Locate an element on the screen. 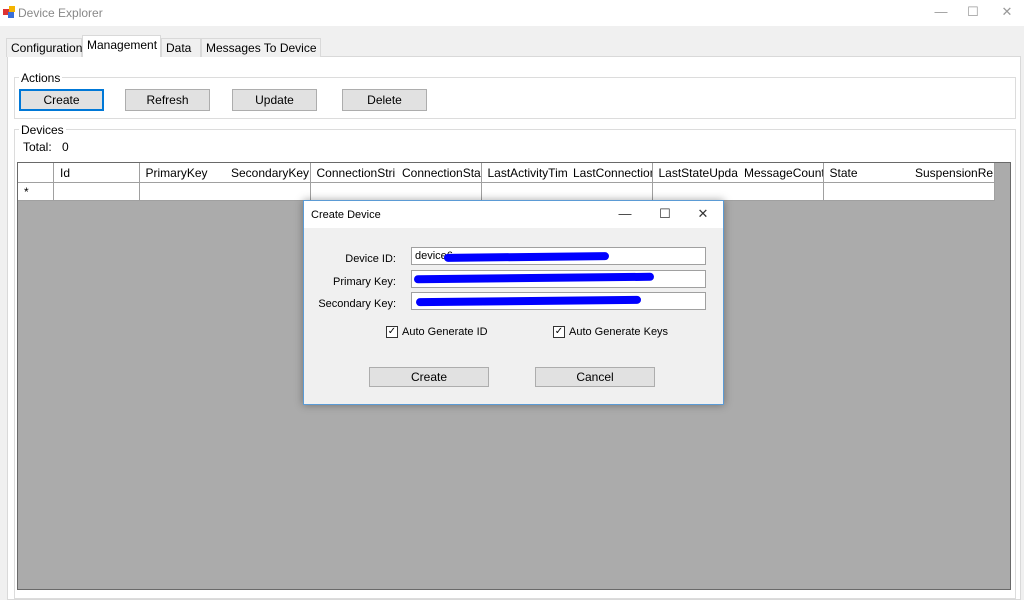  column-header: LastStateUpda is located at coordinates (695, 173).